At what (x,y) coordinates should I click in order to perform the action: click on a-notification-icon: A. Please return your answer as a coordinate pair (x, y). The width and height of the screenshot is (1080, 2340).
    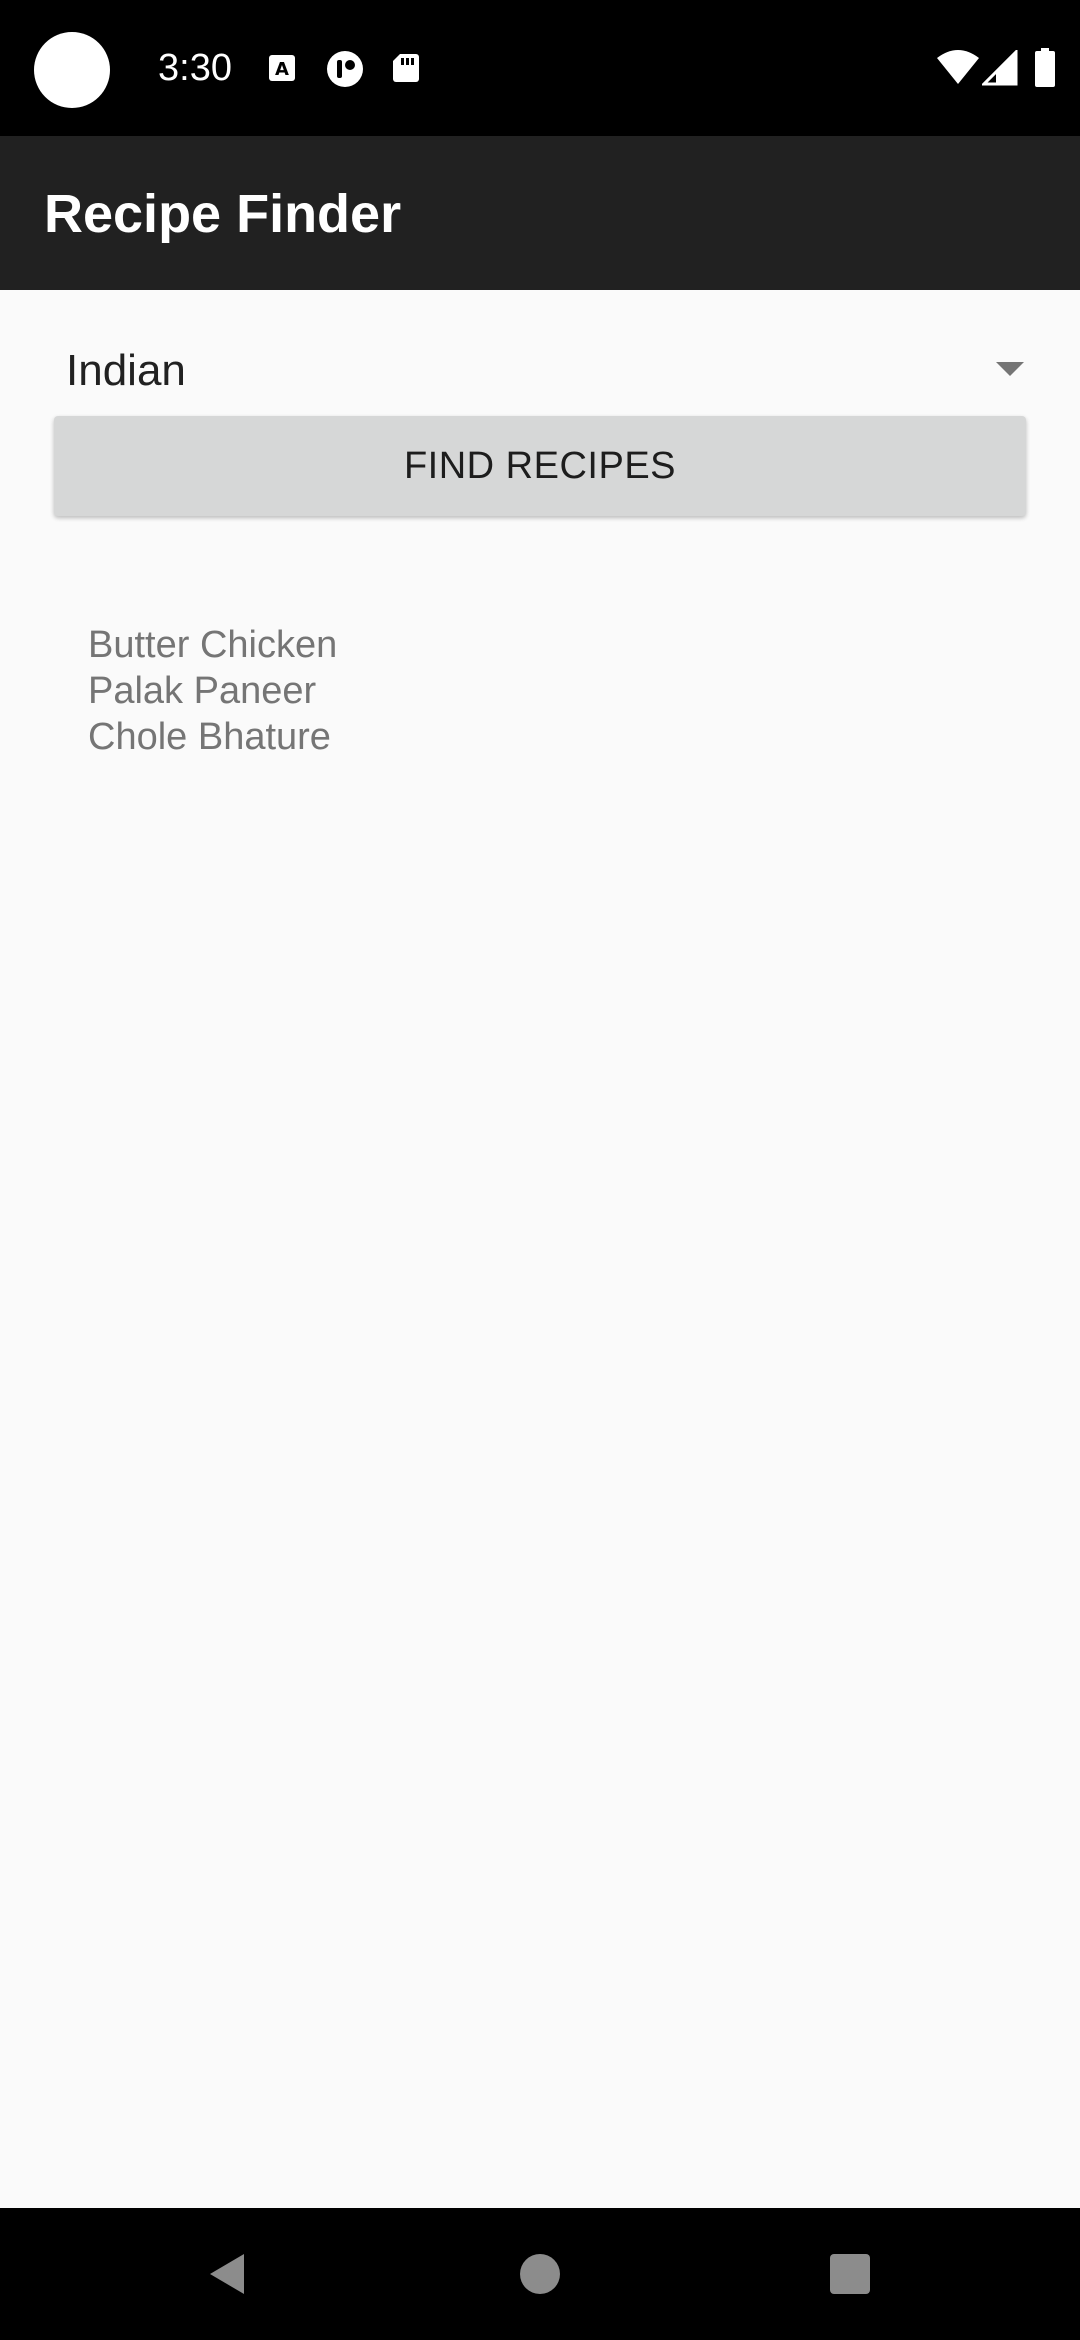
    Looking at the image, I should click on (282, 68).